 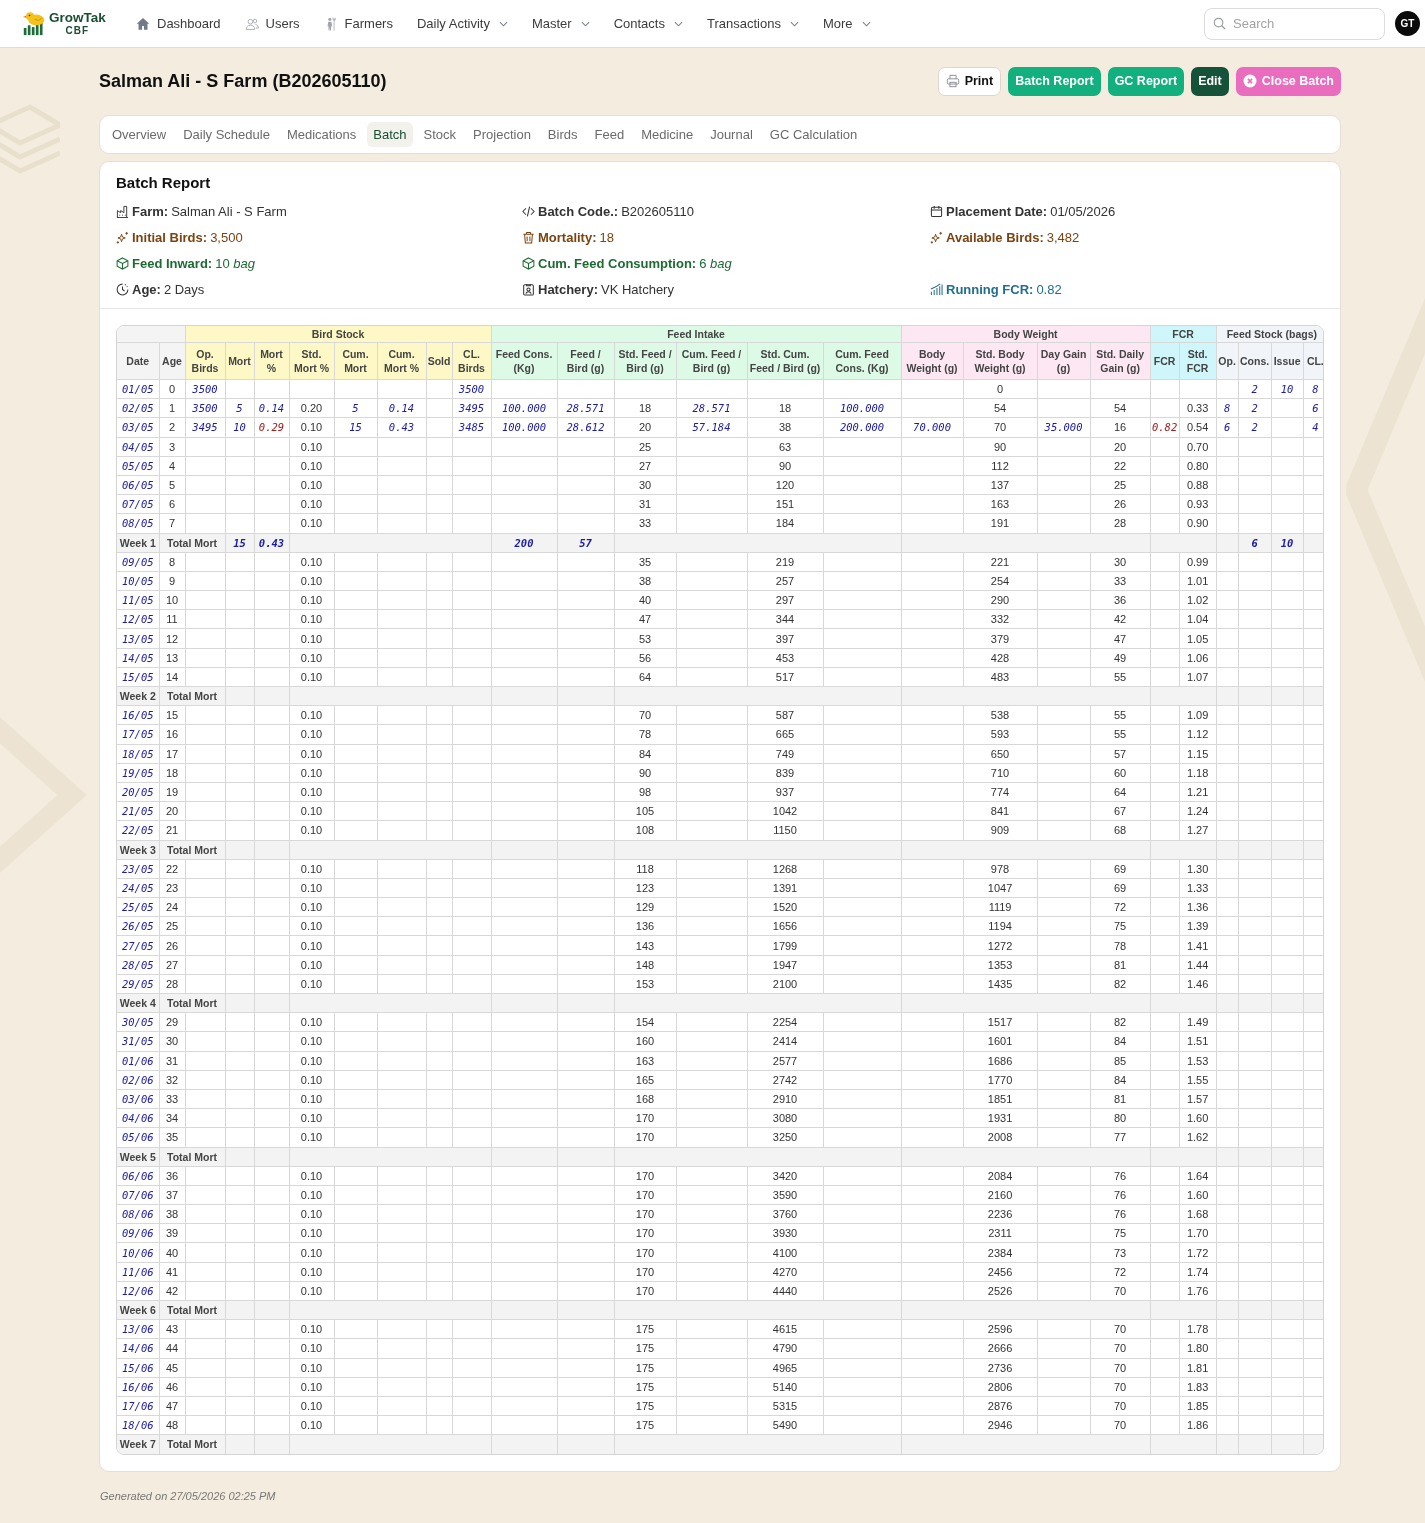 What do you see at coordinates (1198, 677) in the screenshot?
I see `table-cell: 1.07` at bounding box center [1198, 677].